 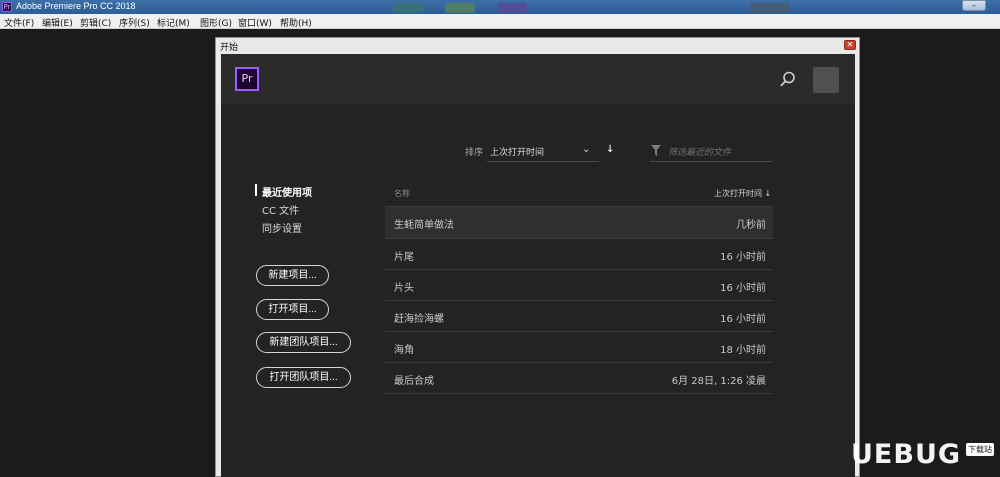 I want to click on table-row: 生蚝简单做法 几秒前, so click(x=579, y=222).